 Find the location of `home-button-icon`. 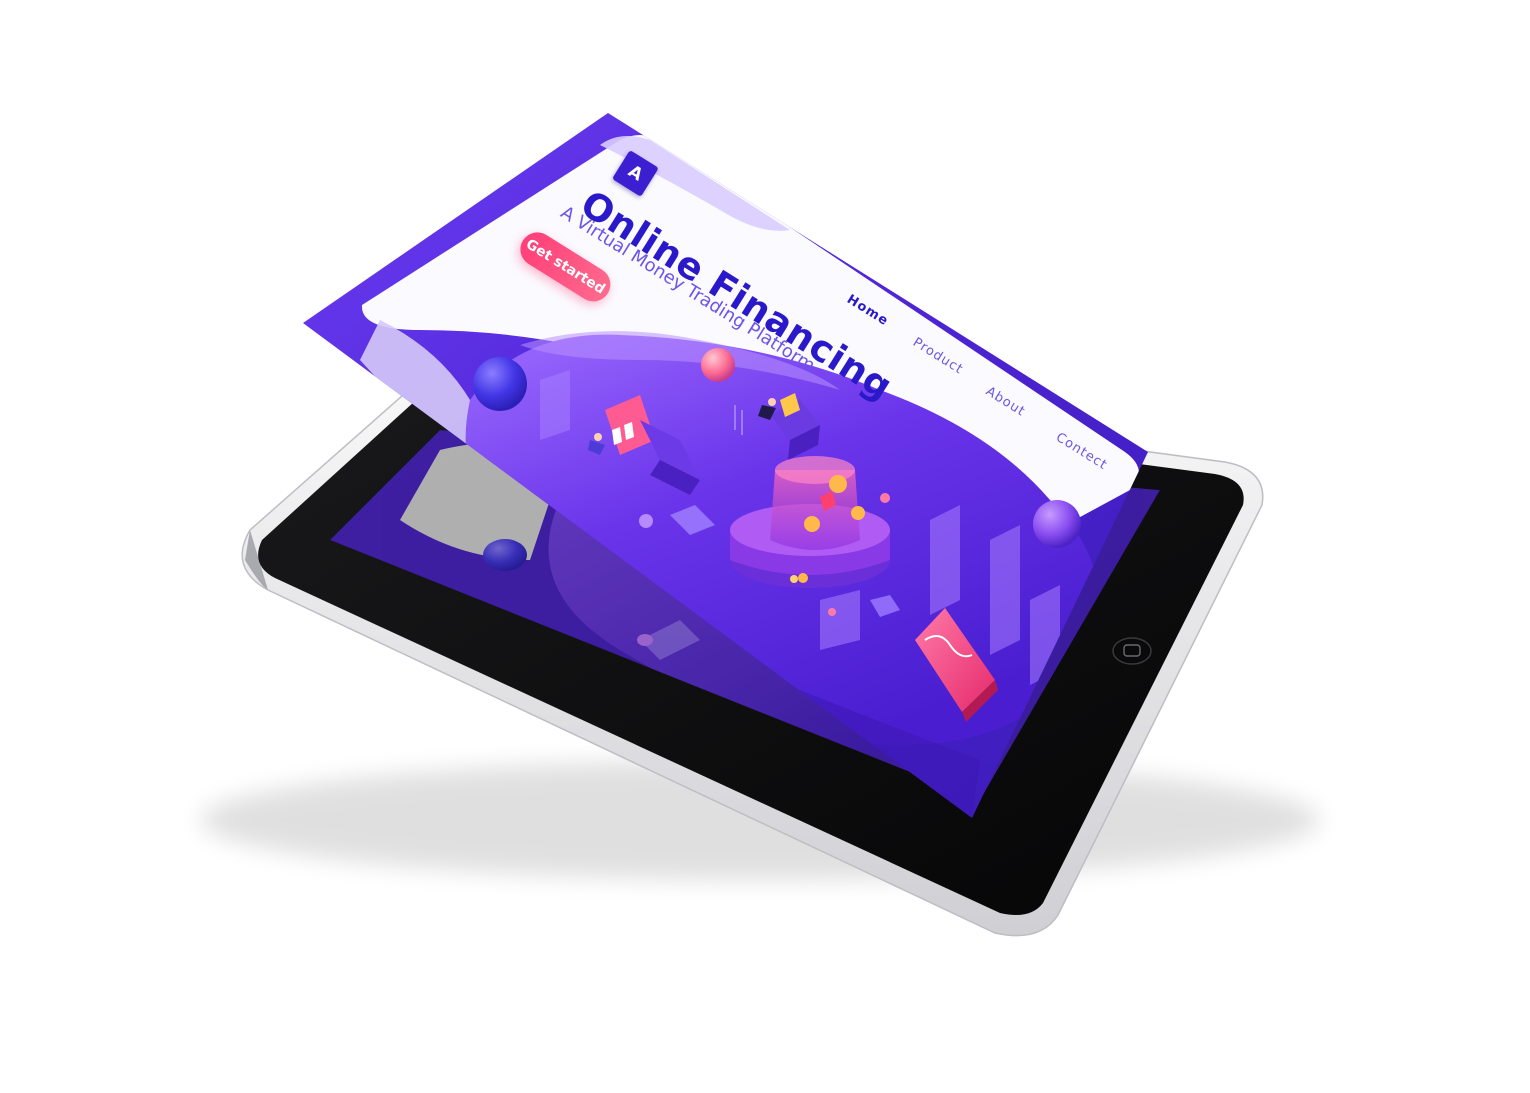

home-button-icon is located at coordinates (1132, 651).